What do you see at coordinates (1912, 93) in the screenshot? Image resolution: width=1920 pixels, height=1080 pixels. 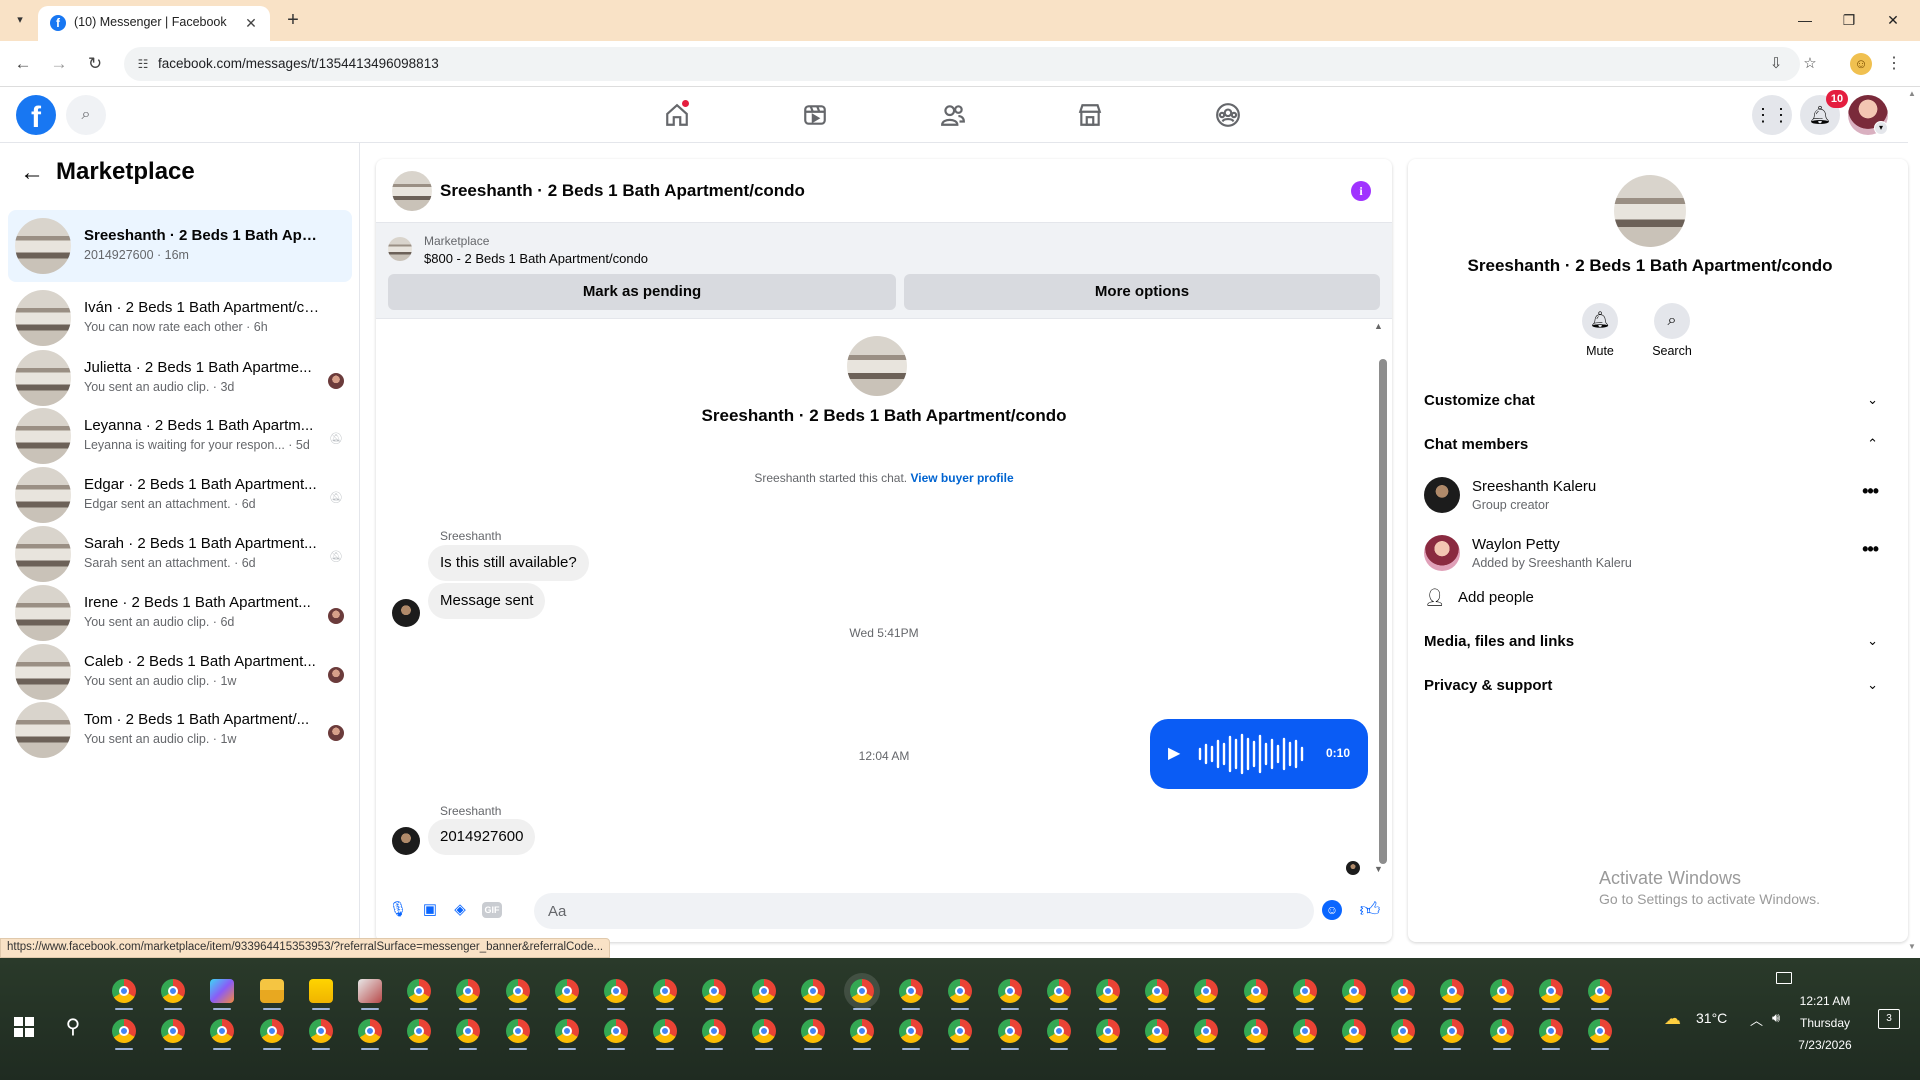 I see `page-scroll-up-arrow-icon: ▲` at bounding box center [1912, 93].